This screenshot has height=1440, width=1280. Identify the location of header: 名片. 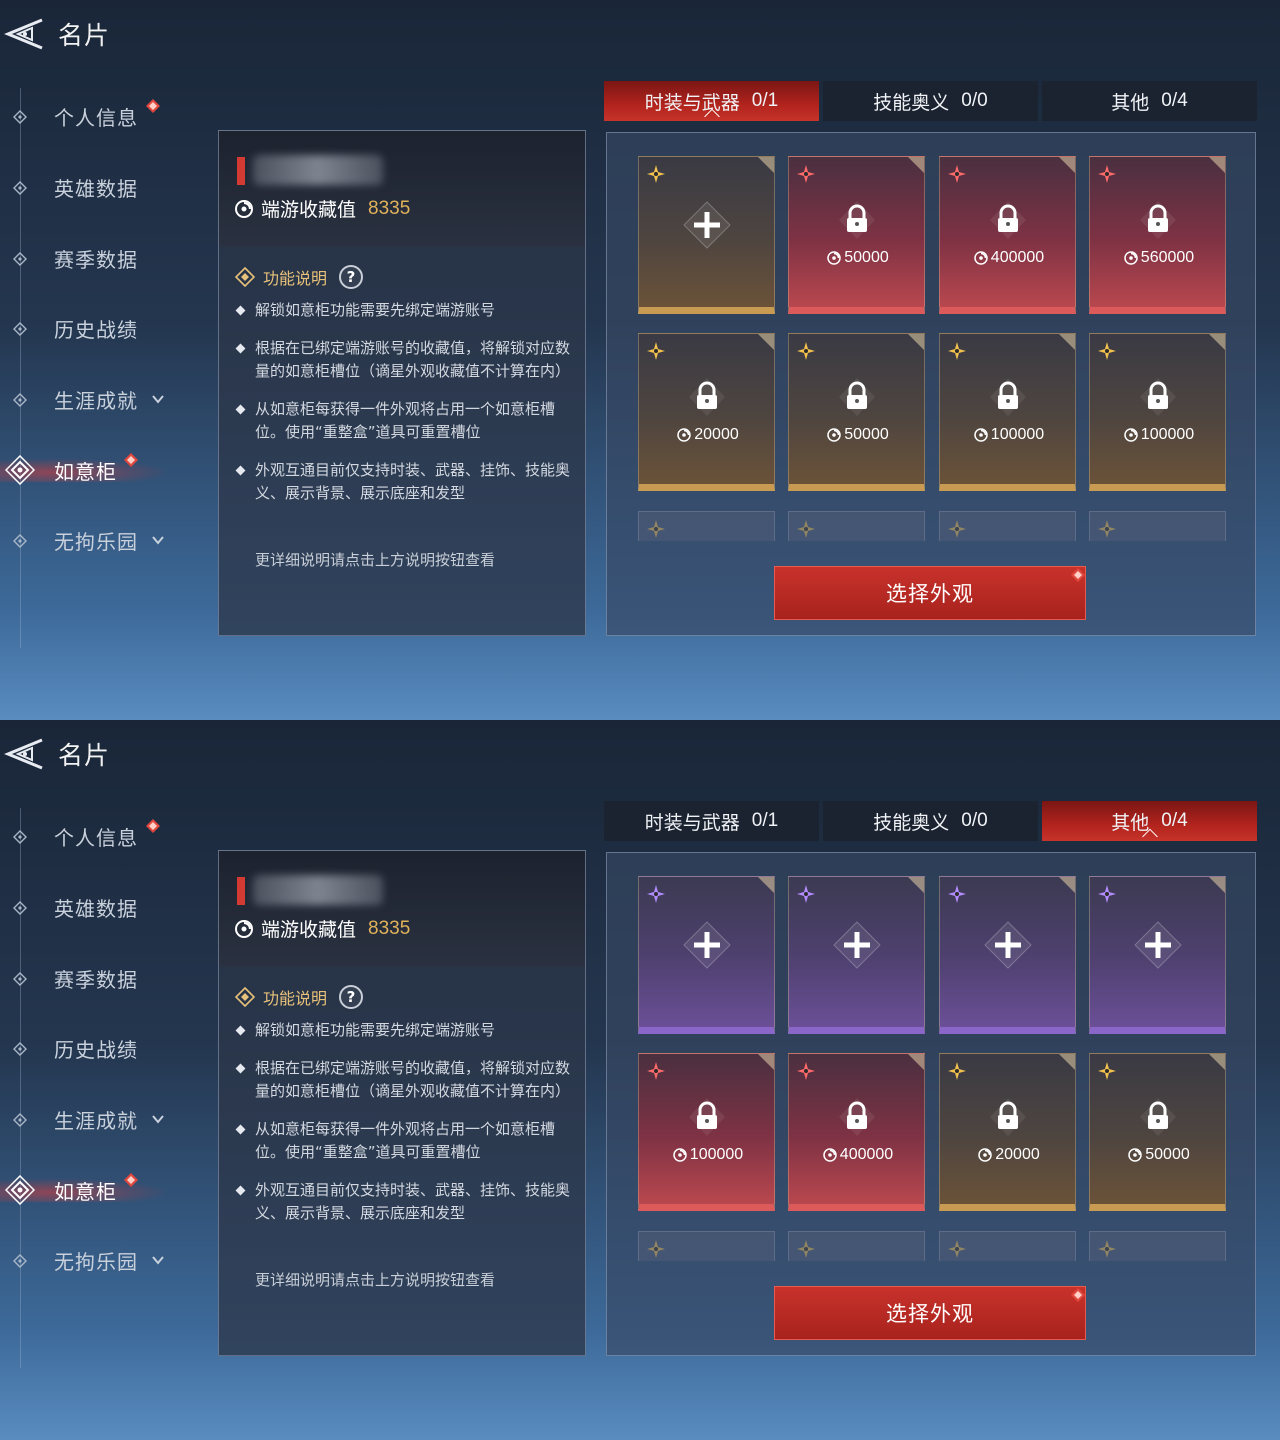
(55, 754).